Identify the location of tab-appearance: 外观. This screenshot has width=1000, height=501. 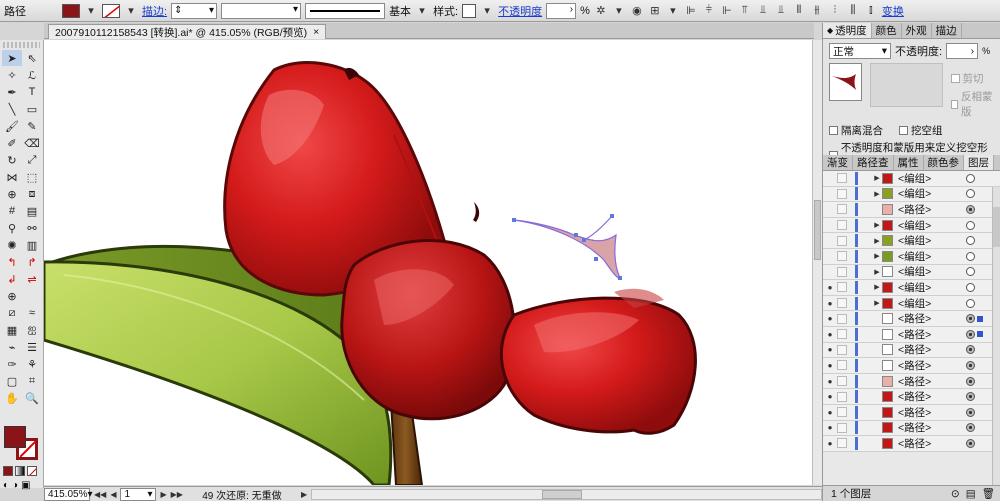
(917, 30).